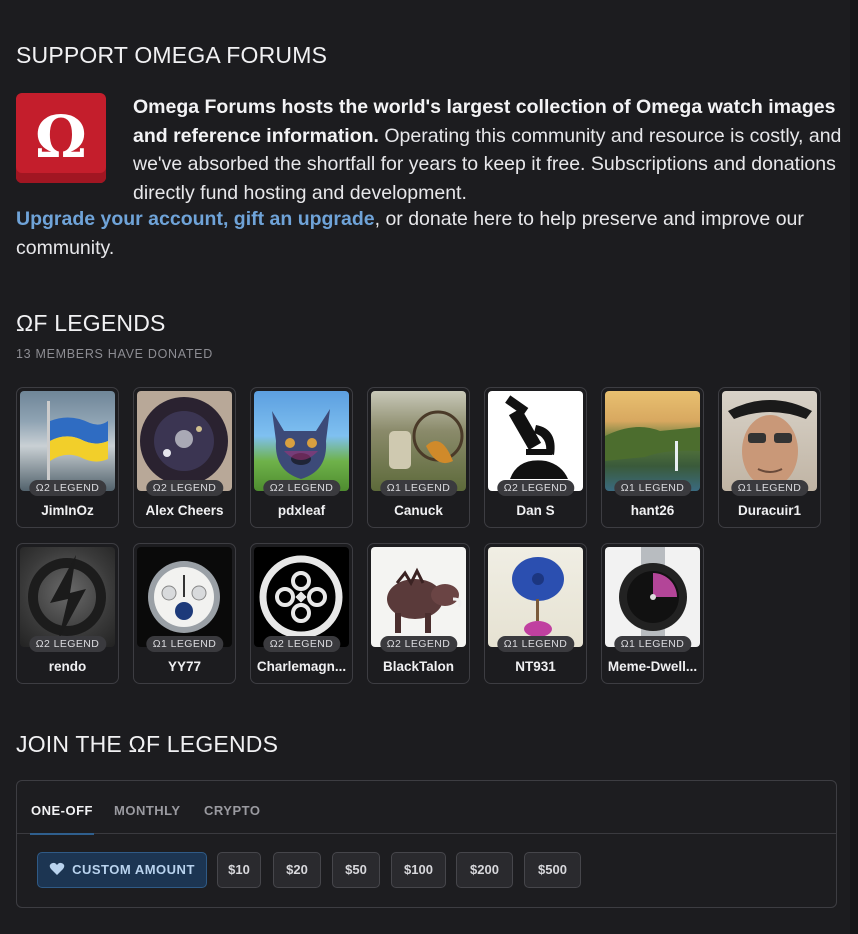 The image size is (858, 934). What do you see at coordinates (535, 666) in the screenshot?
I see `member-name: NT931` at bounding box center [535, 666].